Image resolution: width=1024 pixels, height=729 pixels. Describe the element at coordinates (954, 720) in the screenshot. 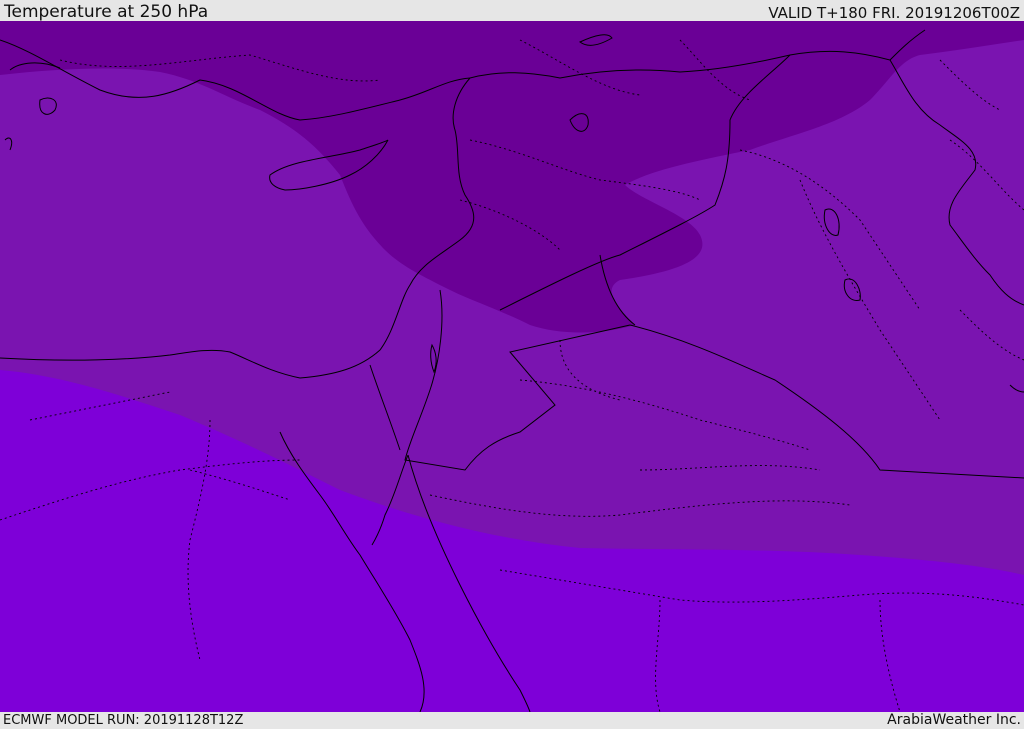

I see `credit-text: ArabiaWeather Inc.` at that location.